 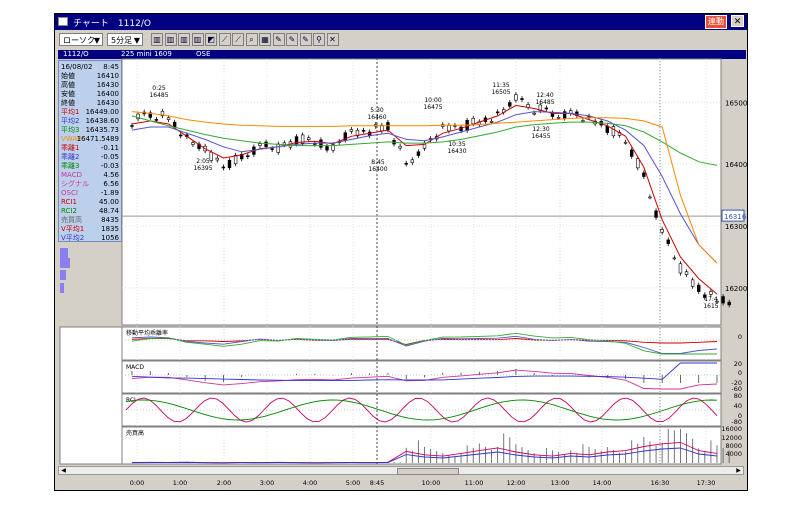 I want to click on time-axis-label: 14:00, so click(x=602, y=483).